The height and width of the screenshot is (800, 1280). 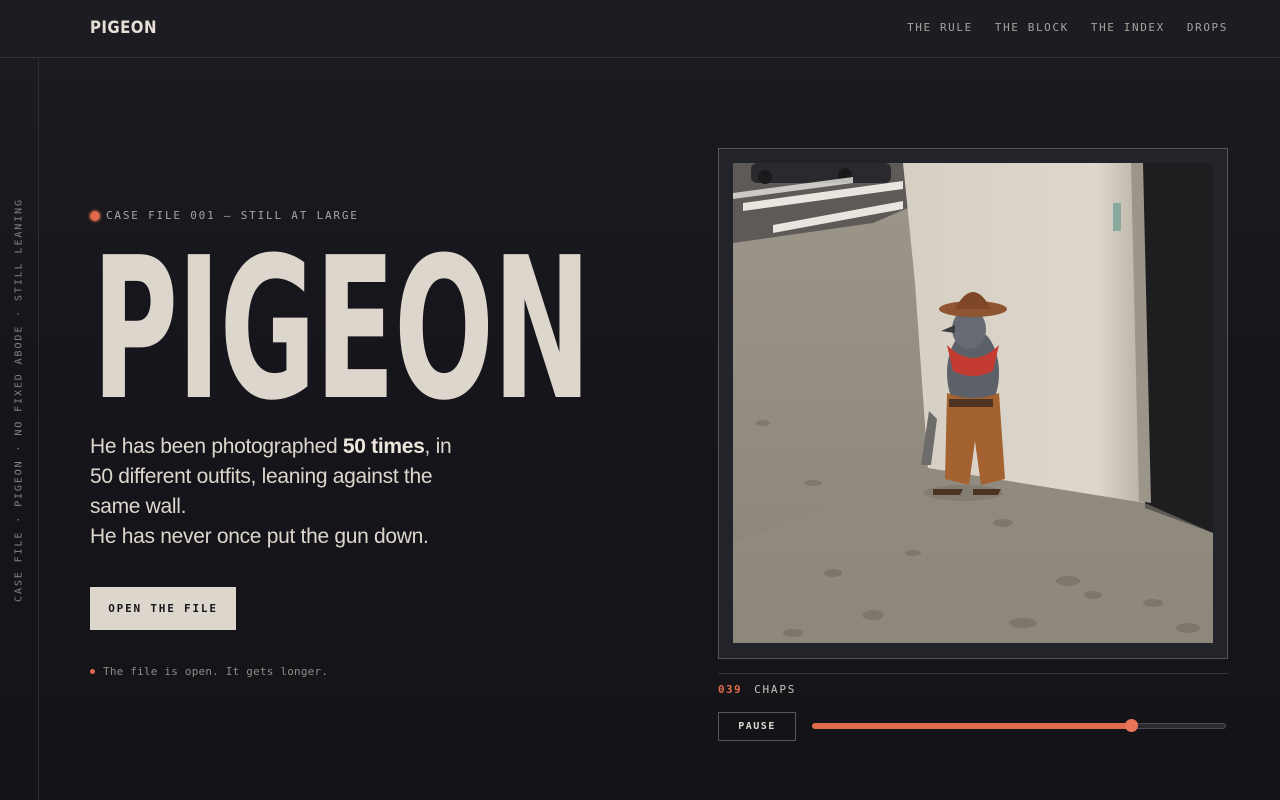 What do you see at coordinates (775, 689) in the screenshot?
I see `photo-caption-label: CHAPS` at bounding box center [775, 689].